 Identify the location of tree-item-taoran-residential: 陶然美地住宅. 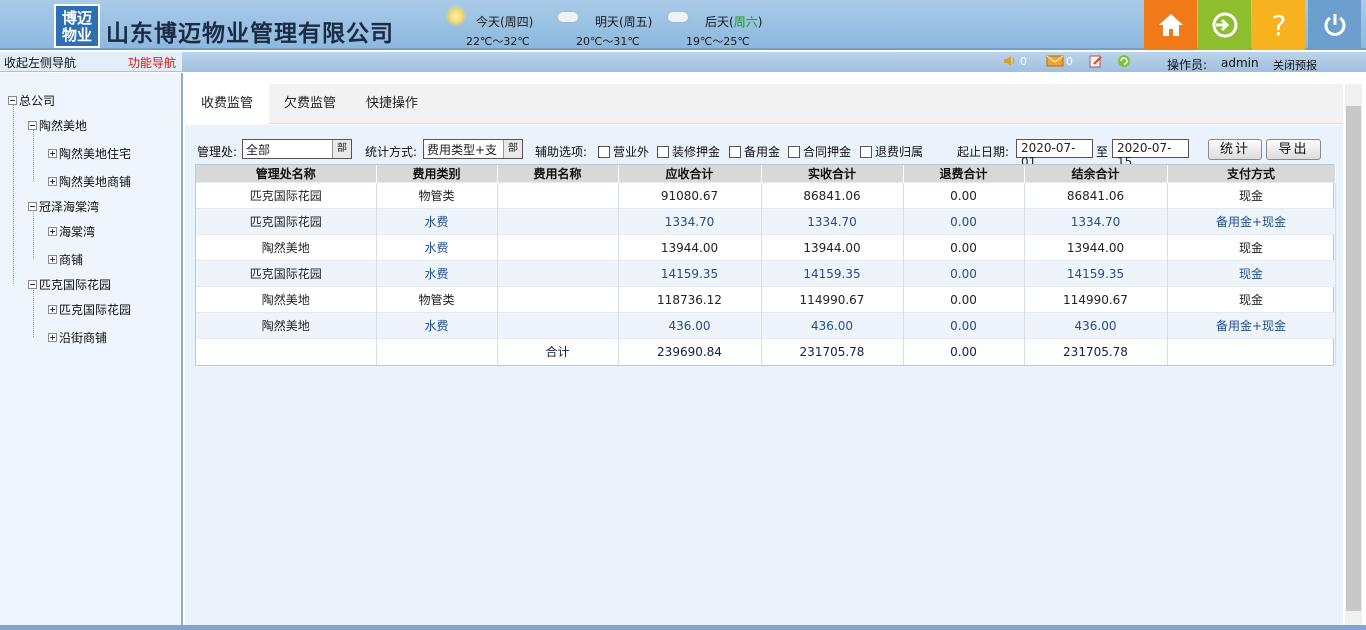
(89, 153).